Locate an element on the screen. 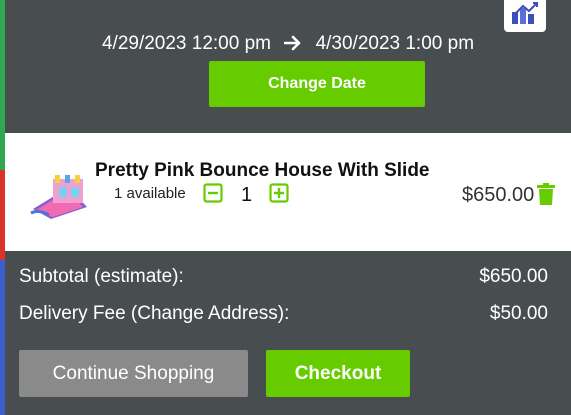 The width and height of the screenshot is (571, 415). minus-square-icon is located at coordinates (213, 193).